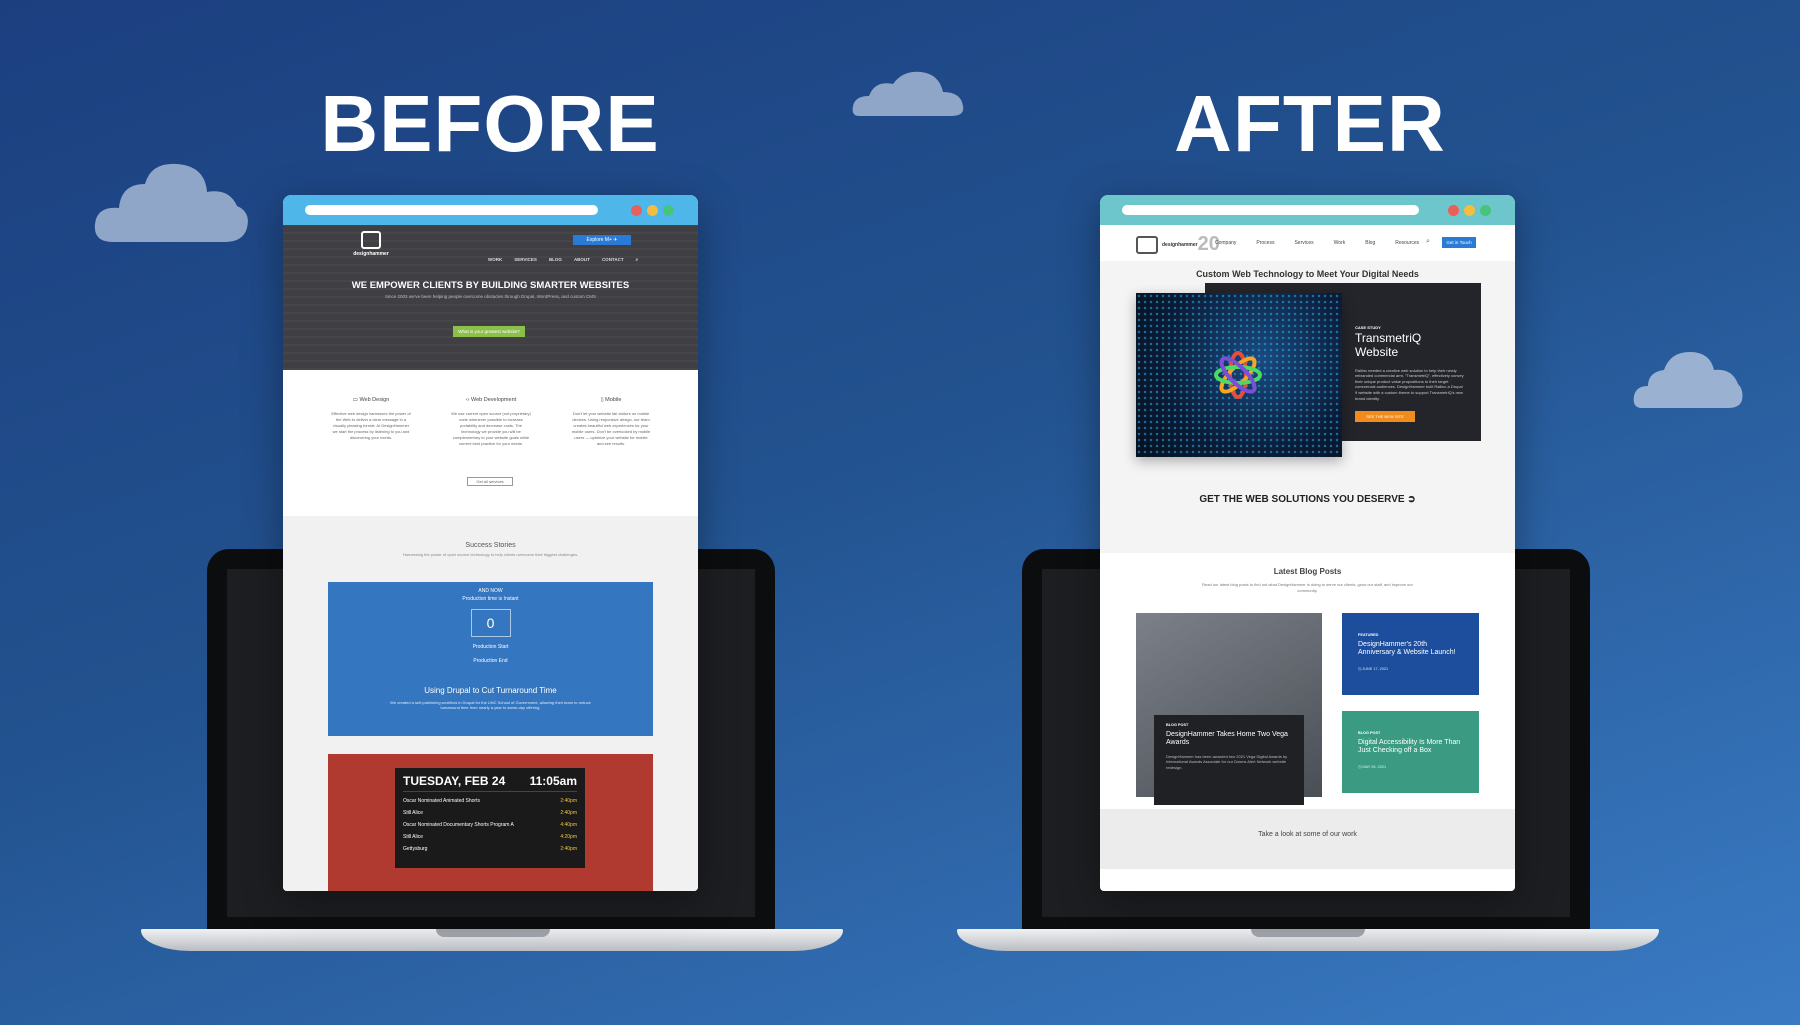 The image size is (1800, 1025). I want to click on nav-services: Services, so click(1303, 243).